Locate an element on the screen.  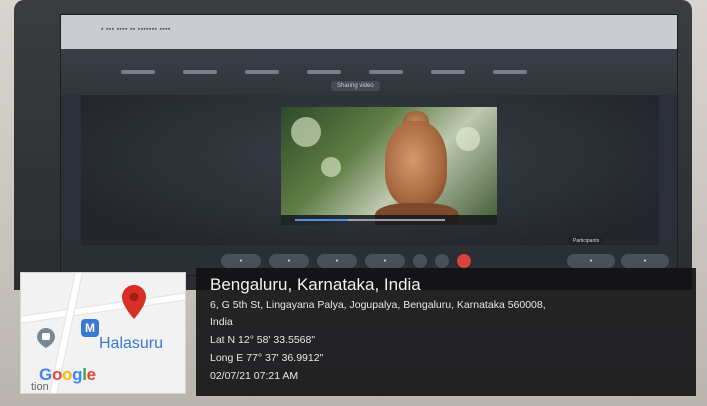
video-progress-bar is located at coordinates (370, 220).